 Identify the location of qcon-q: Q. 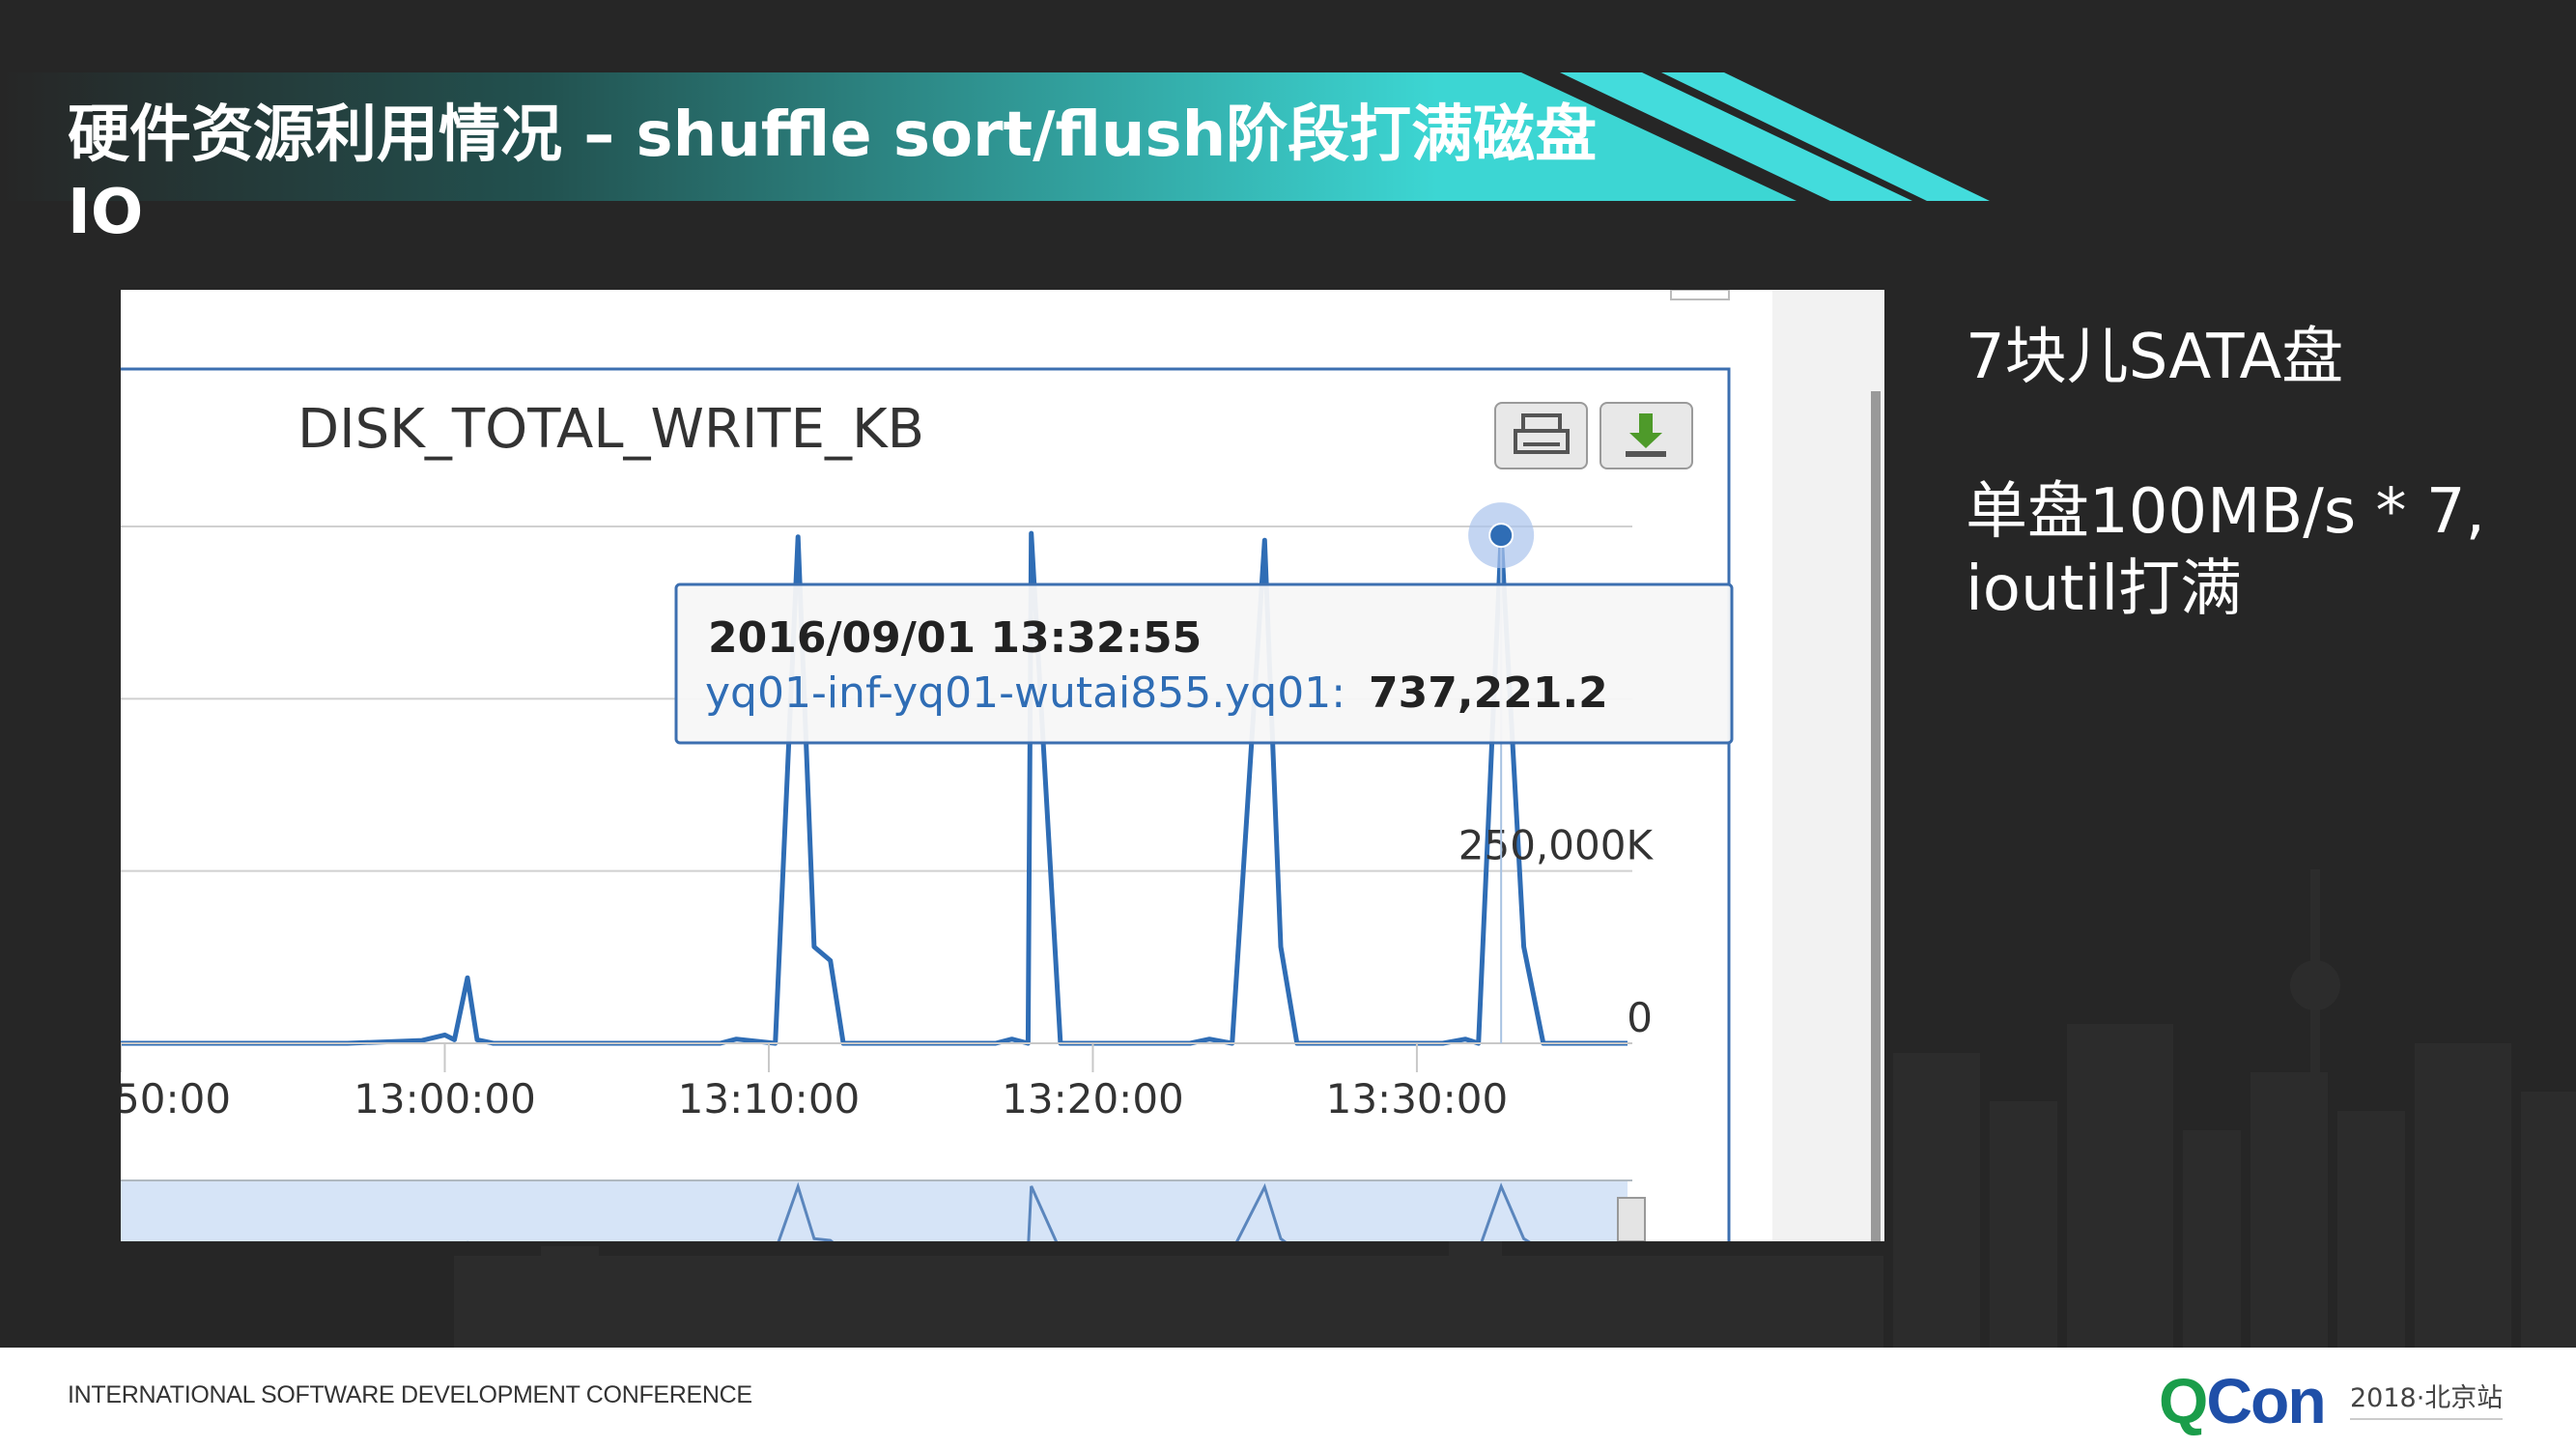
(2183, 1400).